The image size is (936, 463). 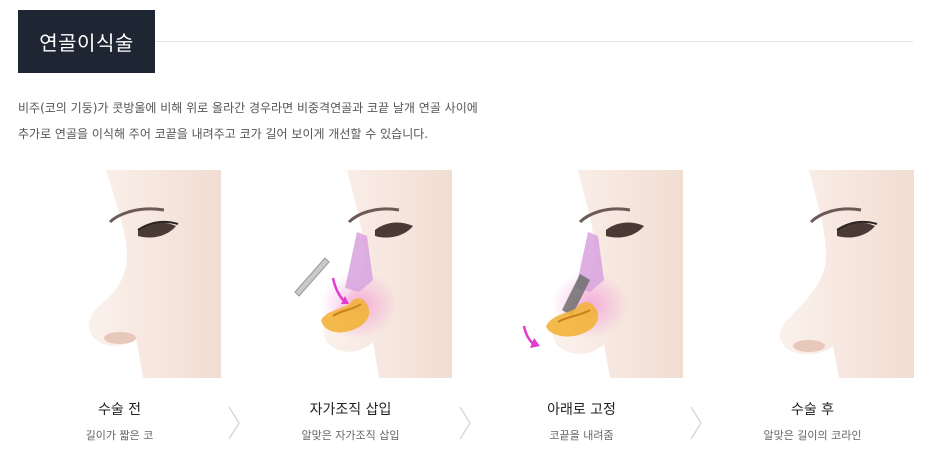 What do you see at coordinates (812, 435) in the screenshot?
I see `step-subtitle: 알맞은 길이의 코라인` at bounding box center [812, 435].